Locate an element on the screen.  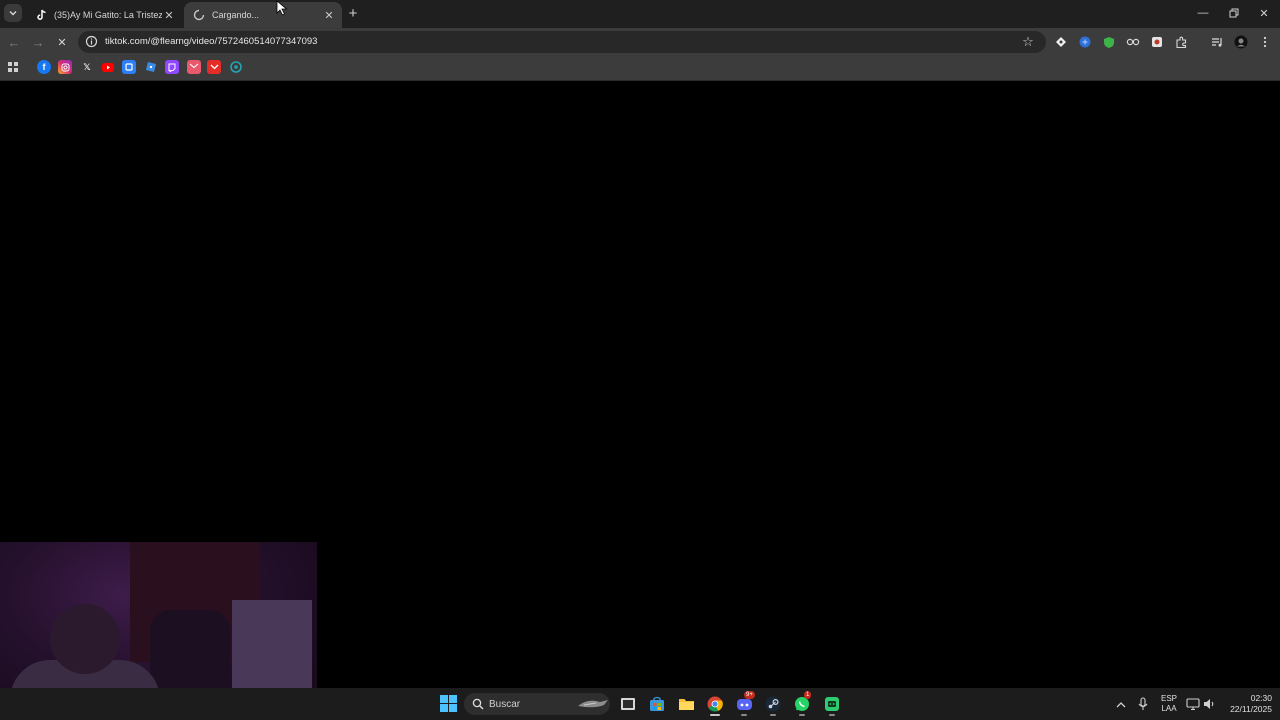
clock: 02:30 22/11/2025 is located at coordinates (1247, 704).